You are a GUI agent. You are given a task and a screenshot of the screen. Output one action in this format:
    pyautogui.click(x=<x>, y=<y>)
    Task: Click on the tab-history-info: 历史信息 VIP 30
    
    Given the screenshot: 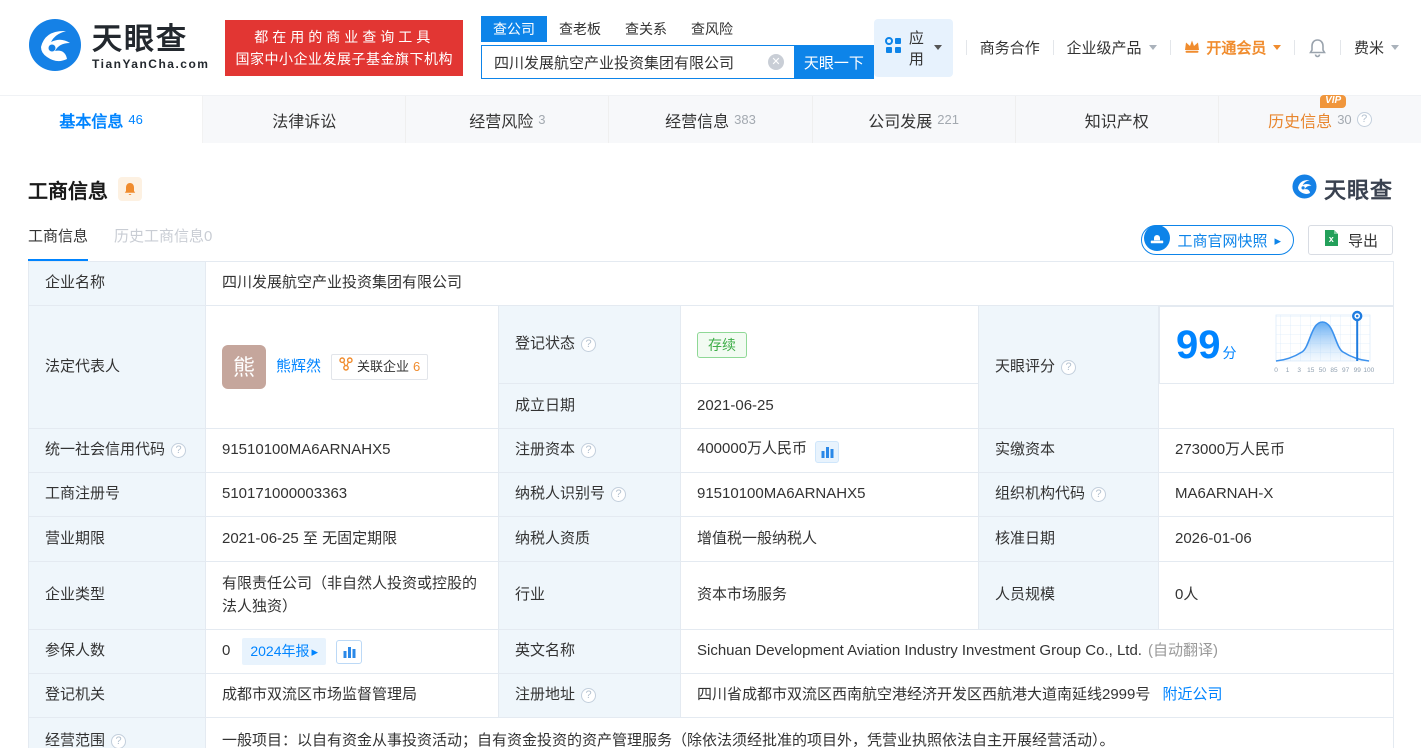 What is the action you would take?
    pyautogui.click(x=1320, y=118)
    